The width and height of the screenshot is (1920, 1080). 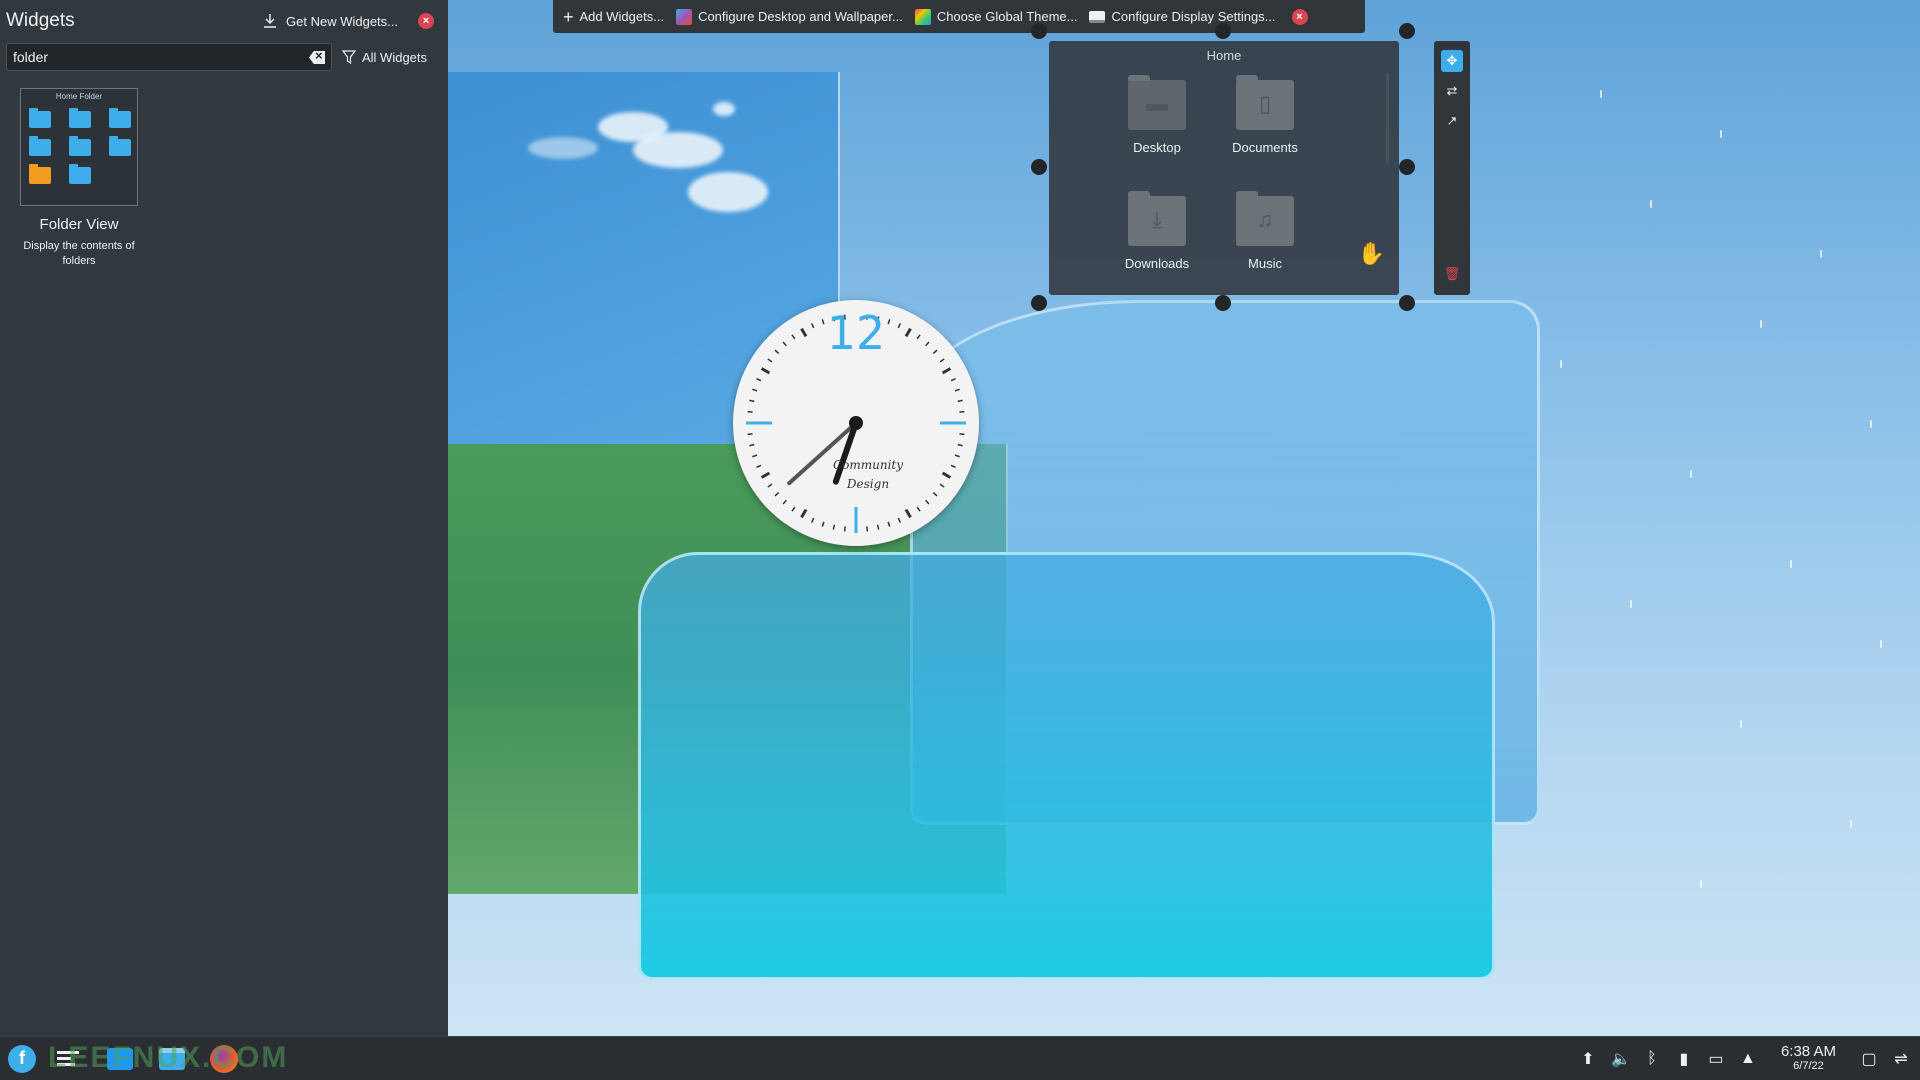 What do you see at coordinates (1265, 147) in the screenshot?
I see `folder-item-label: Documents` at bounding box center [1265, 147].